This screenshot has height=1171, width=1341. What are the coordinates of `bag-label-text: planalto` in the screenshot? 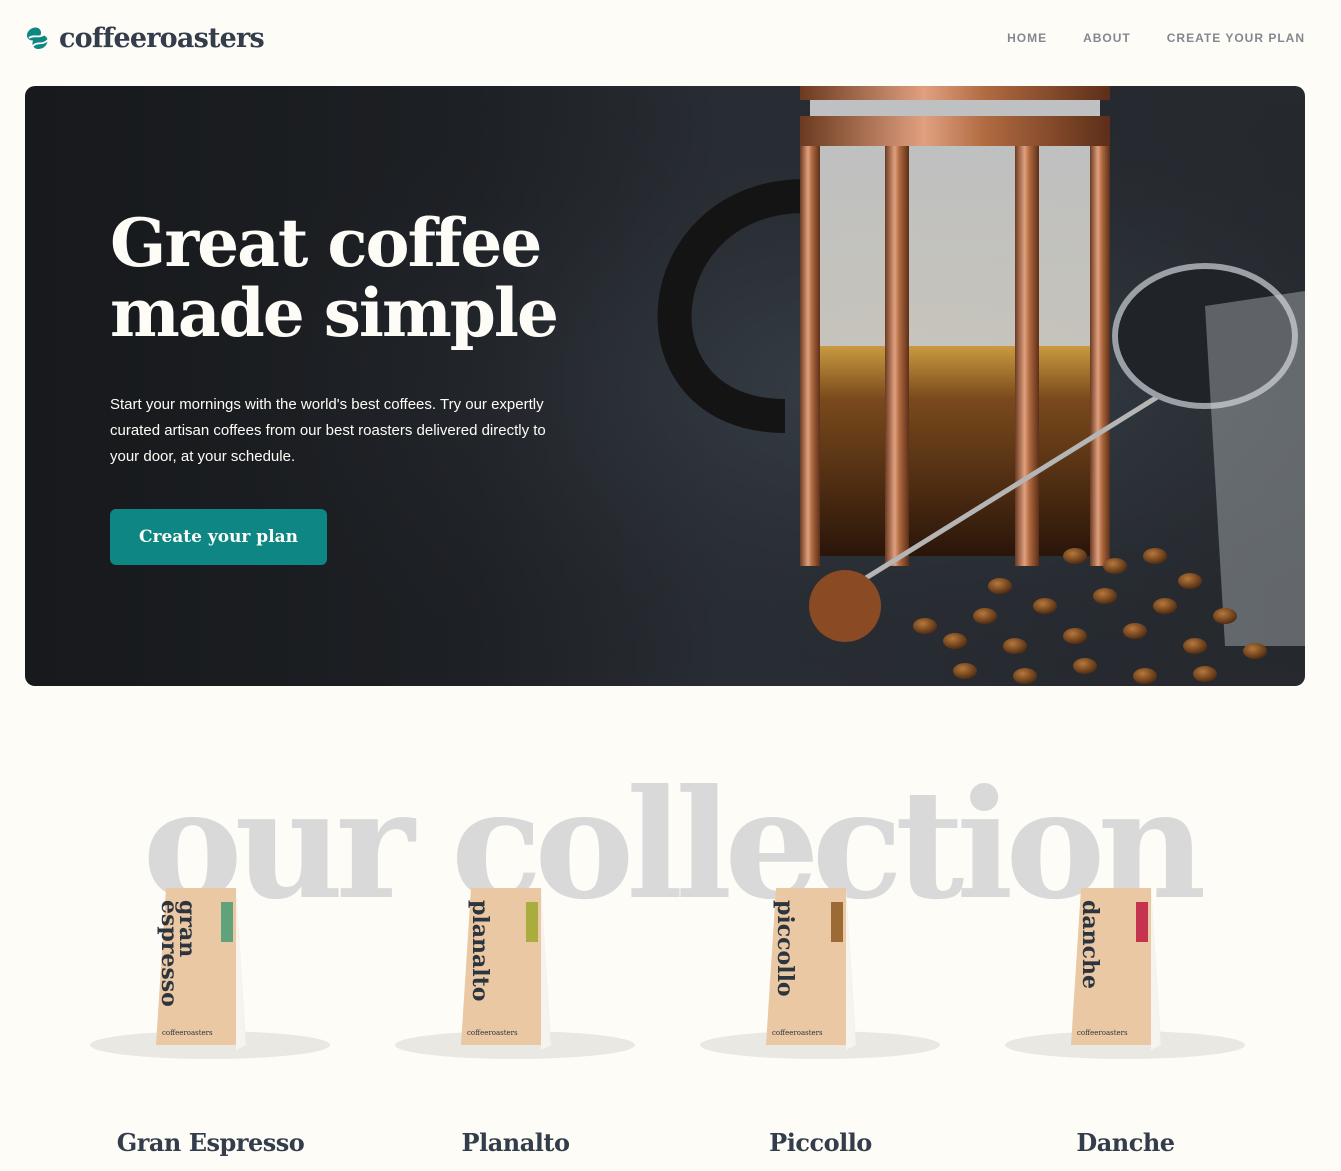 It's located at (480, 950).